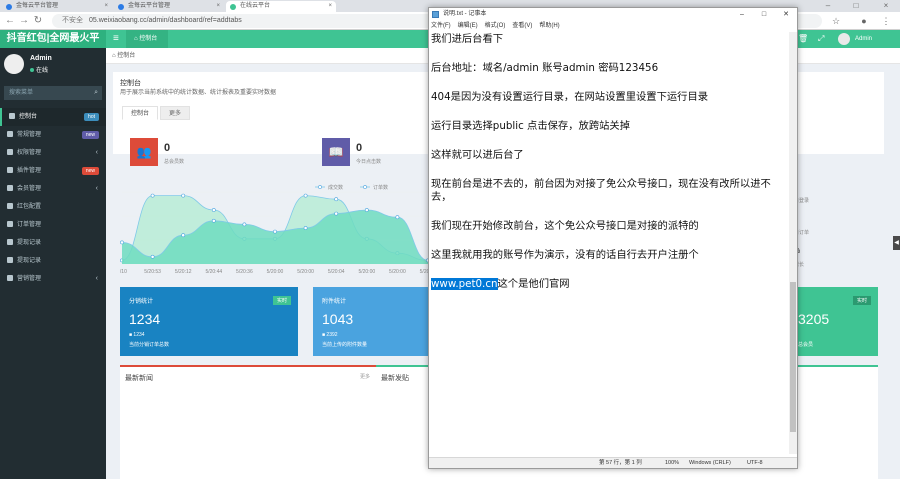  What do you see at coordinates (53, 261) in the screenshot?
I see `sidebar-item-withdraw-2: 提现记录` at bounding box center [53, 261].